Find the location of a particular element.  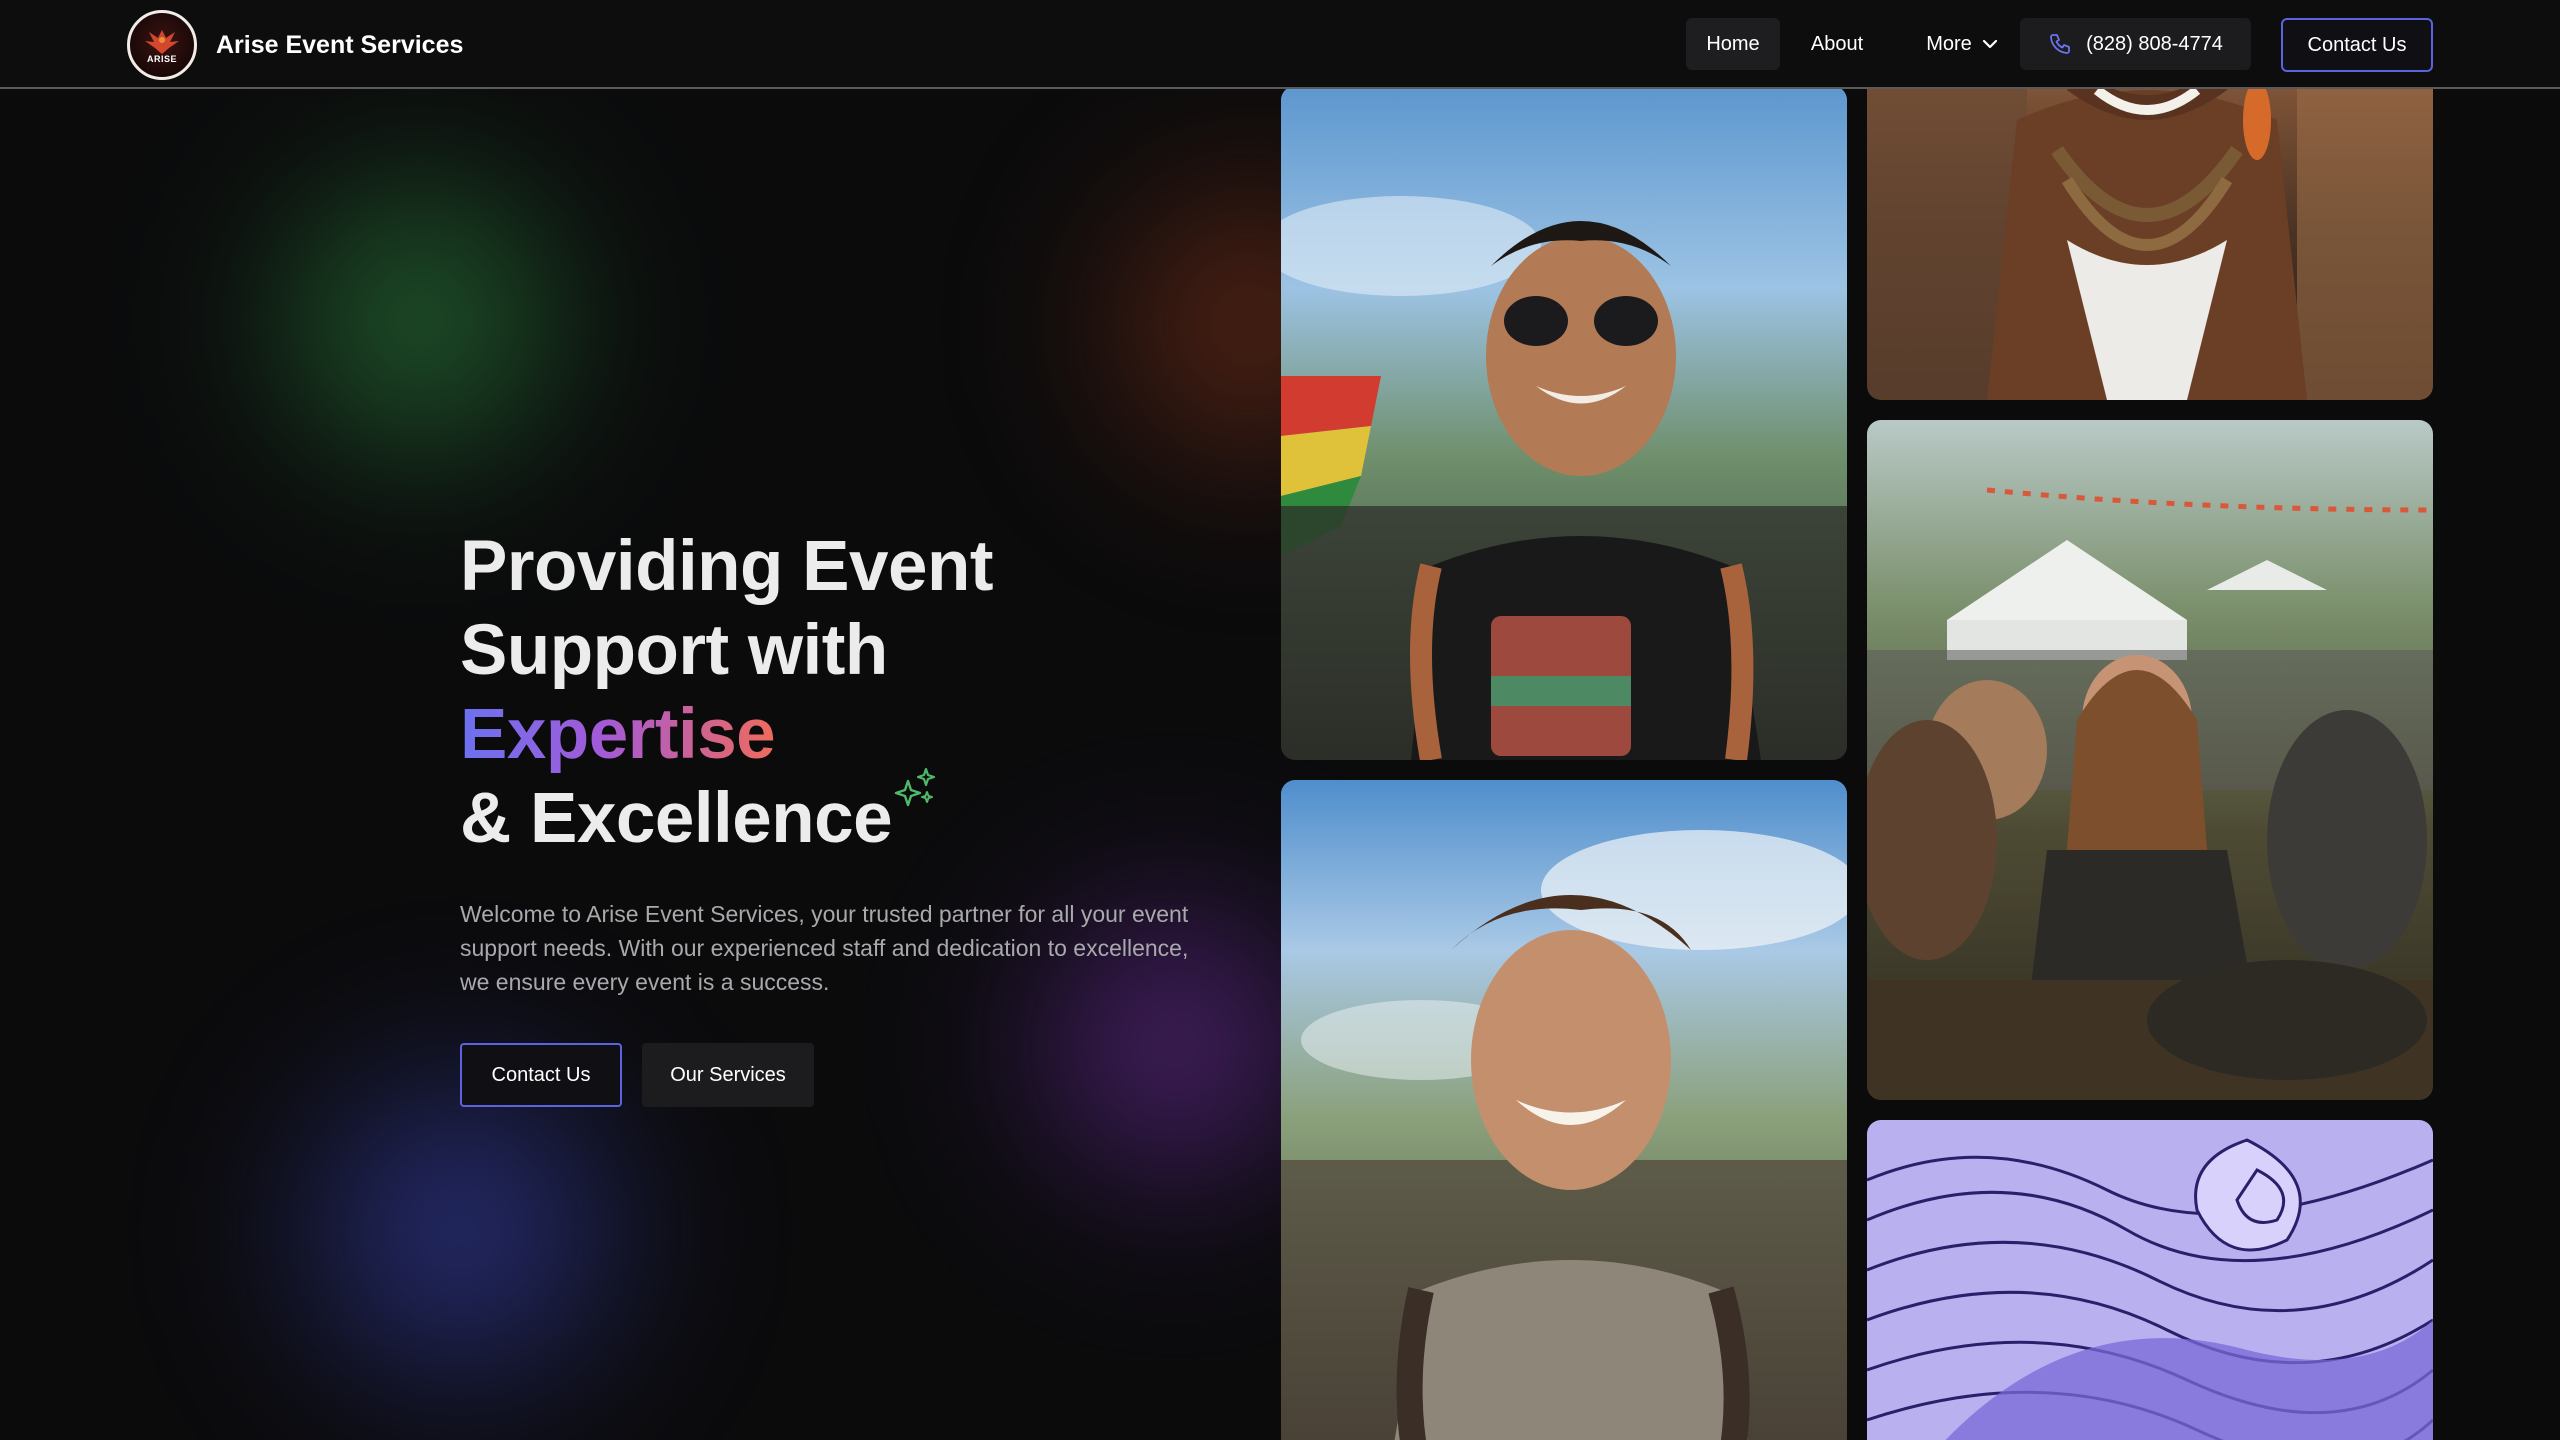

nav-home: Home is located at coordinates (1733, 44).